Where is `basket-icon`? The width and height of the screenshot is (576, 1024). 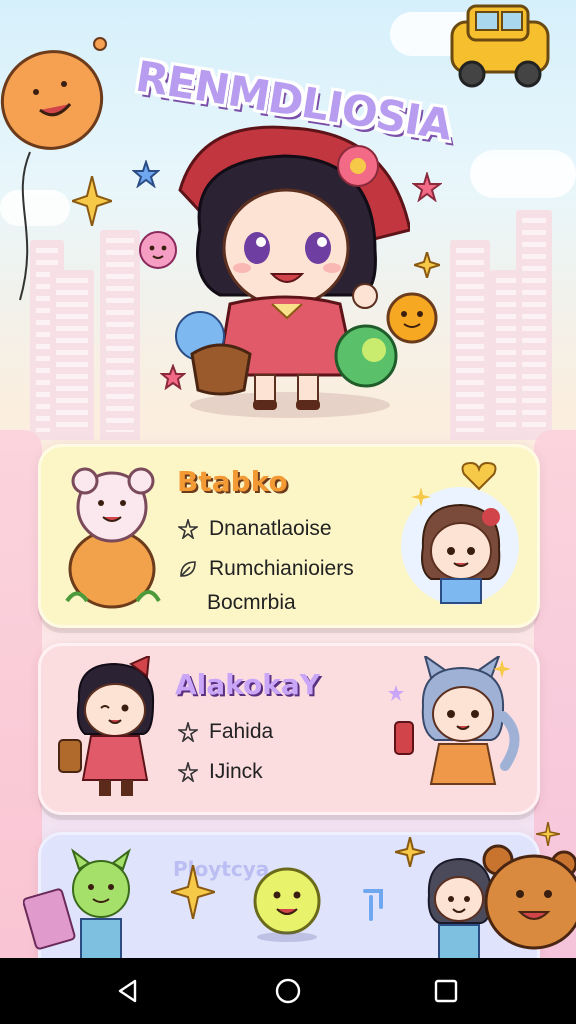 basket-icon is located at coordinates (213, 353).